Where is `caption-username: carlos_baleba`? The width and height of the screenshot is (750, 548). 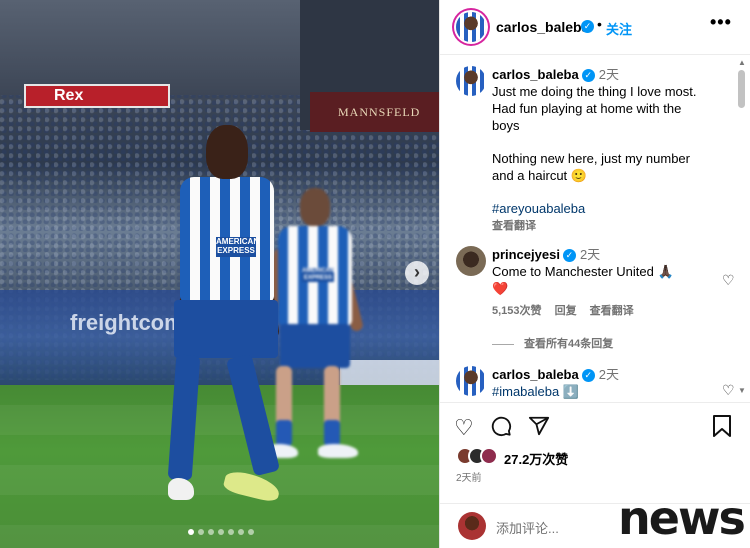 caption-username: carlos_baleba is located at coordinates (535, 74).